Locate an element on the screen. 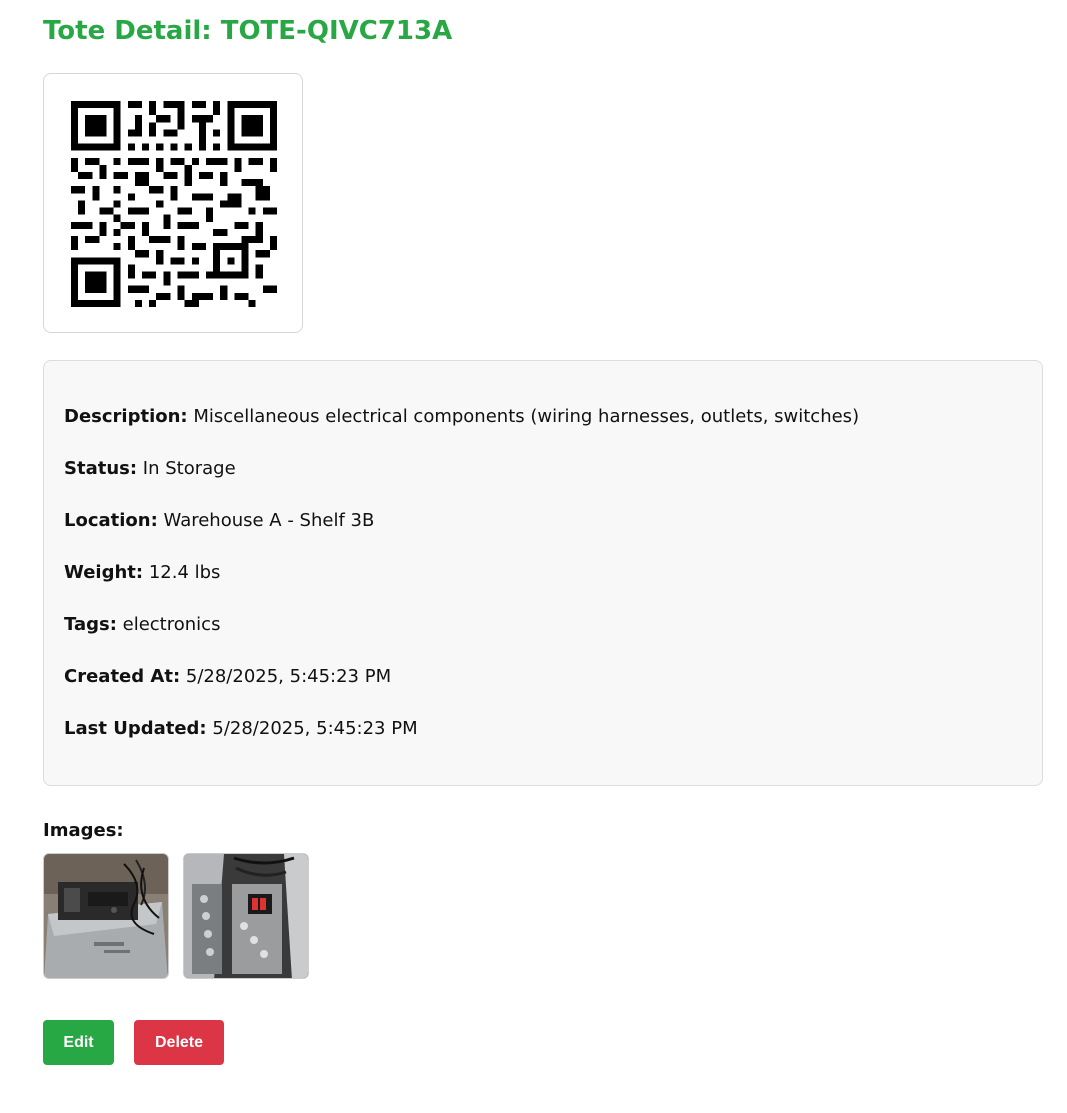  weight-row: Weight: 12.4 lbs is located at coordinates (543, 573).